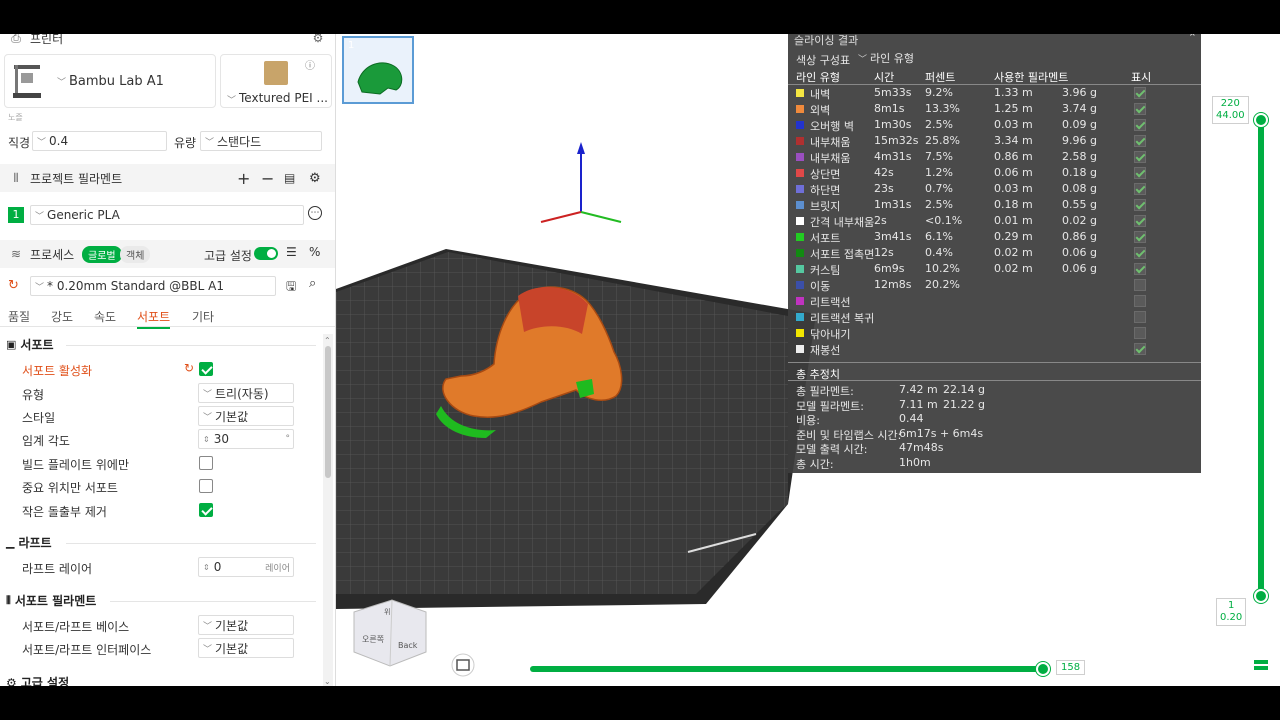 The height and width of the screenshot is (720, 1280). What do you see at coordinates (206, 510) in the screenshot?
I see `remove-small-overhangs-checkbox` at bounding box center [206, 510].